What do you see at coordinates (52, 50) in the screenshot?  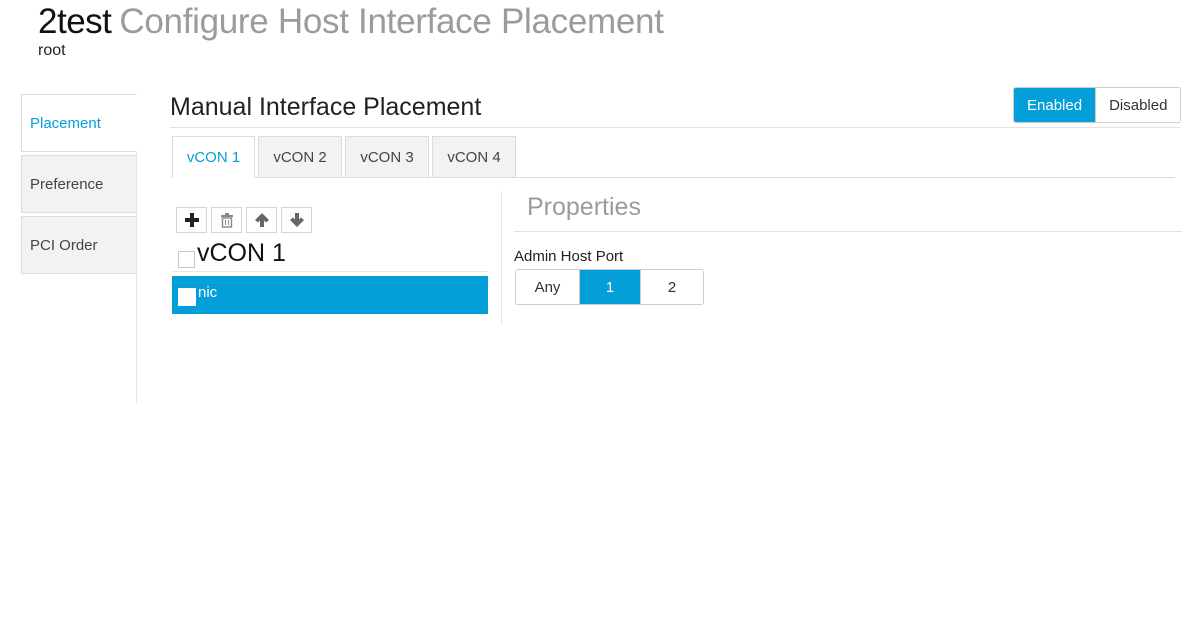 I see `org-subtitle: root` at bounding box center [52, 50].